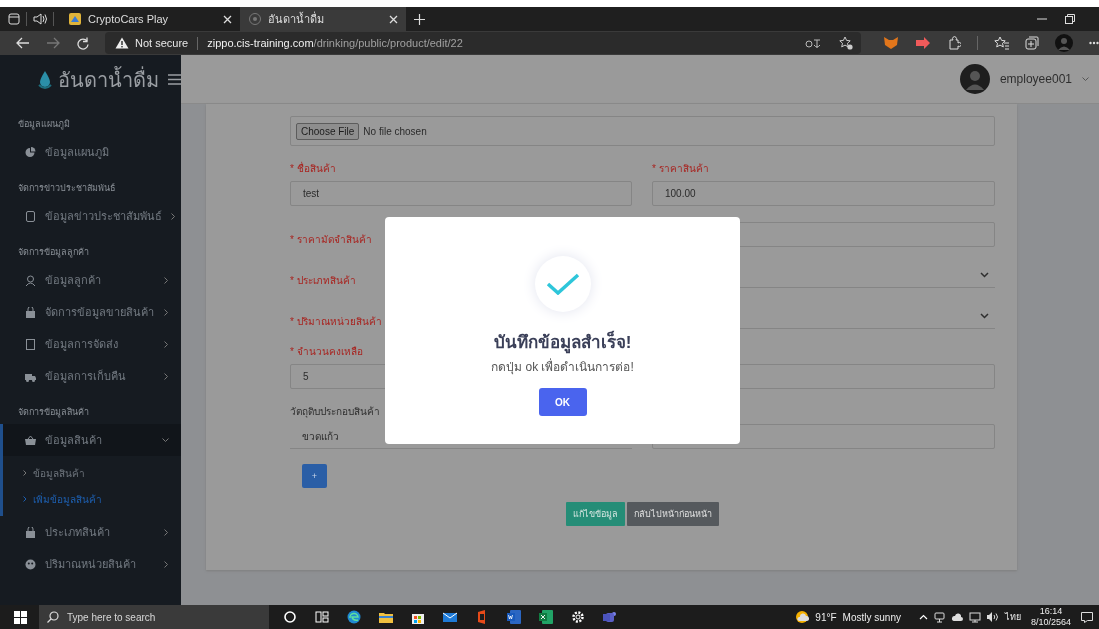 Image resolution: width=1099 pixels, height=629 pixels. Describe the element at coordinates (30, 280) in the screenshot. I see `user-icon` at that location.